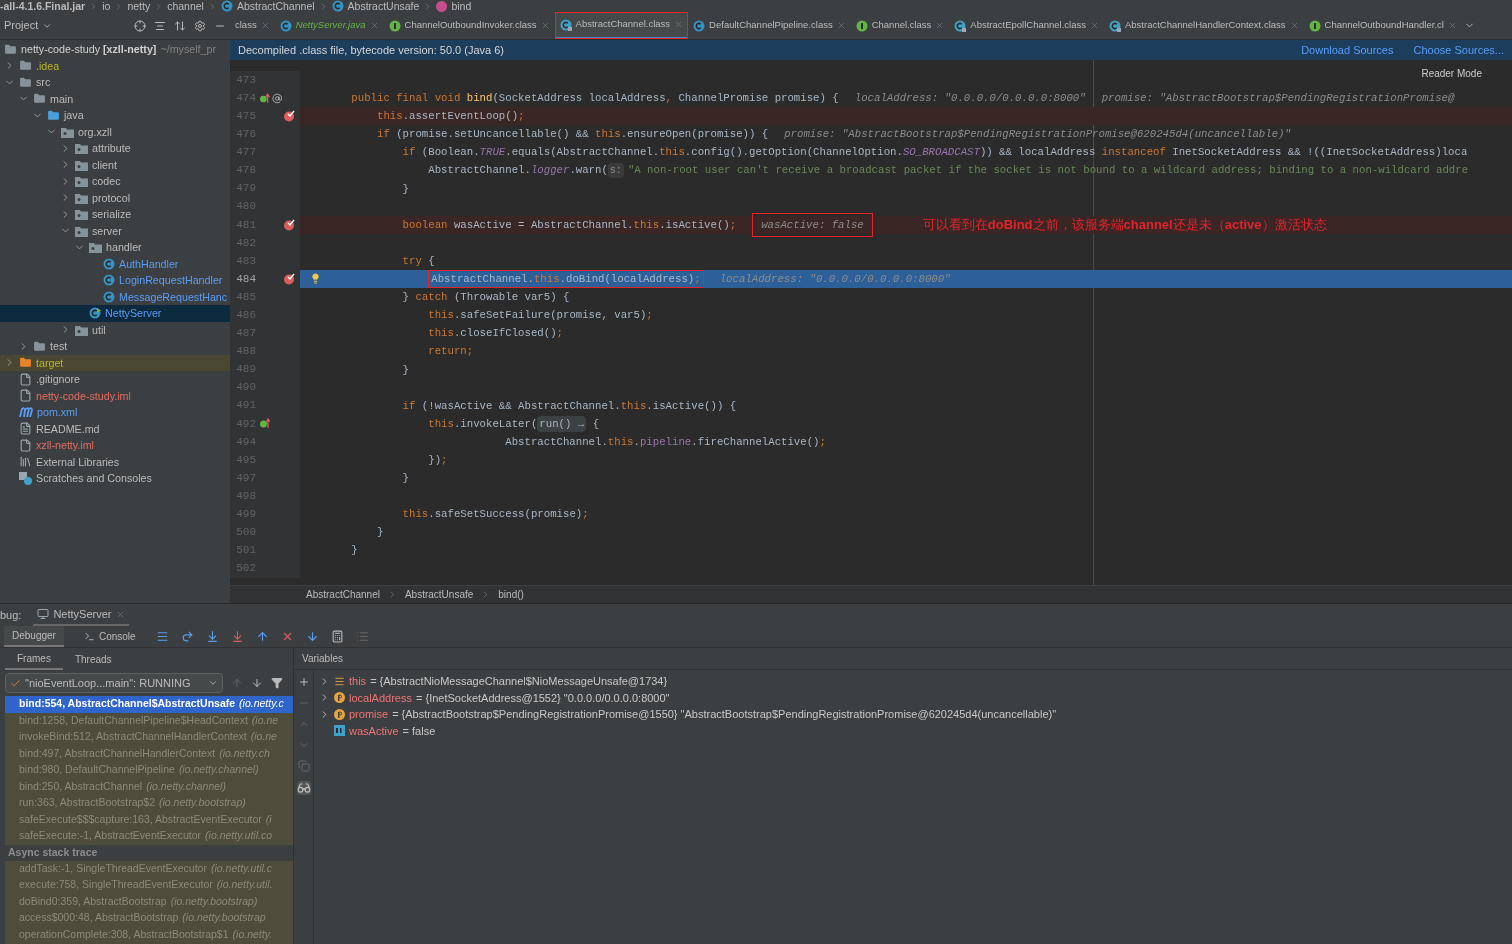  What do you see at coordinates (28, 25) in the screenshot?
I see `project-view-dropdown: Project` at bounding box center [28, 25].